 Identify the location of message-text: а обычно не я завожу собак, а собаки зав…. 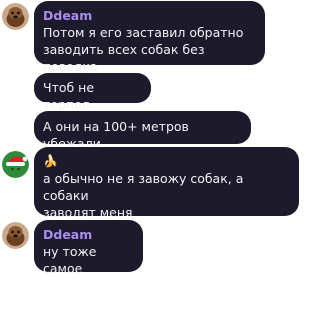
(143, 195).